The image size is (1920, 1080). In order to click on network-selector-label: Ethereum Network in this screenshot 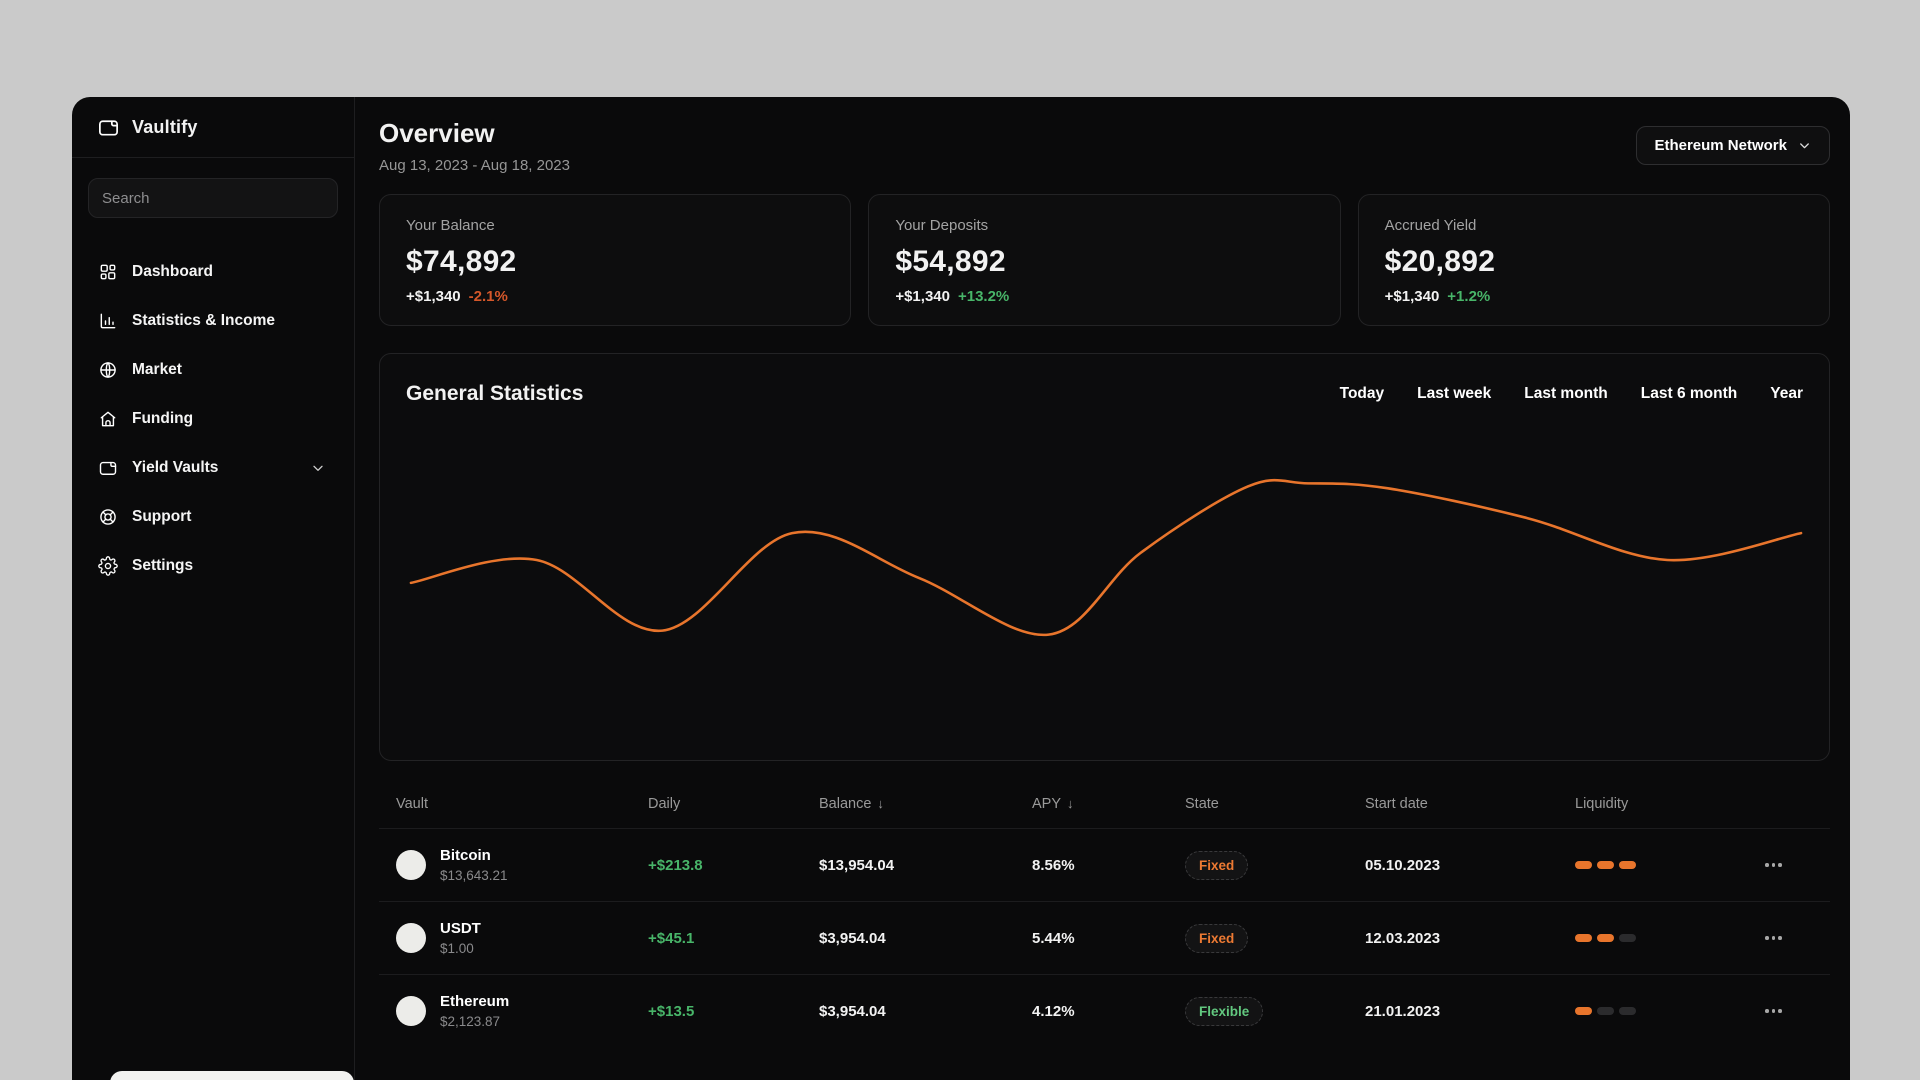, I will do `click(1720, 145)`.